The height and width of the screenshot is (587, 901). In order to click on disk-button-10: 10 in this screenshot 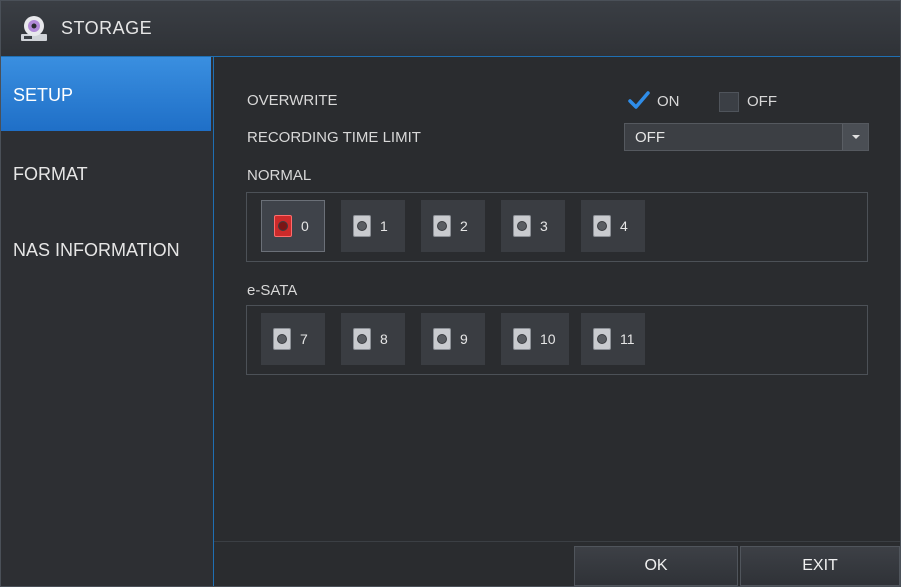, I will do `click(535, 339)`.